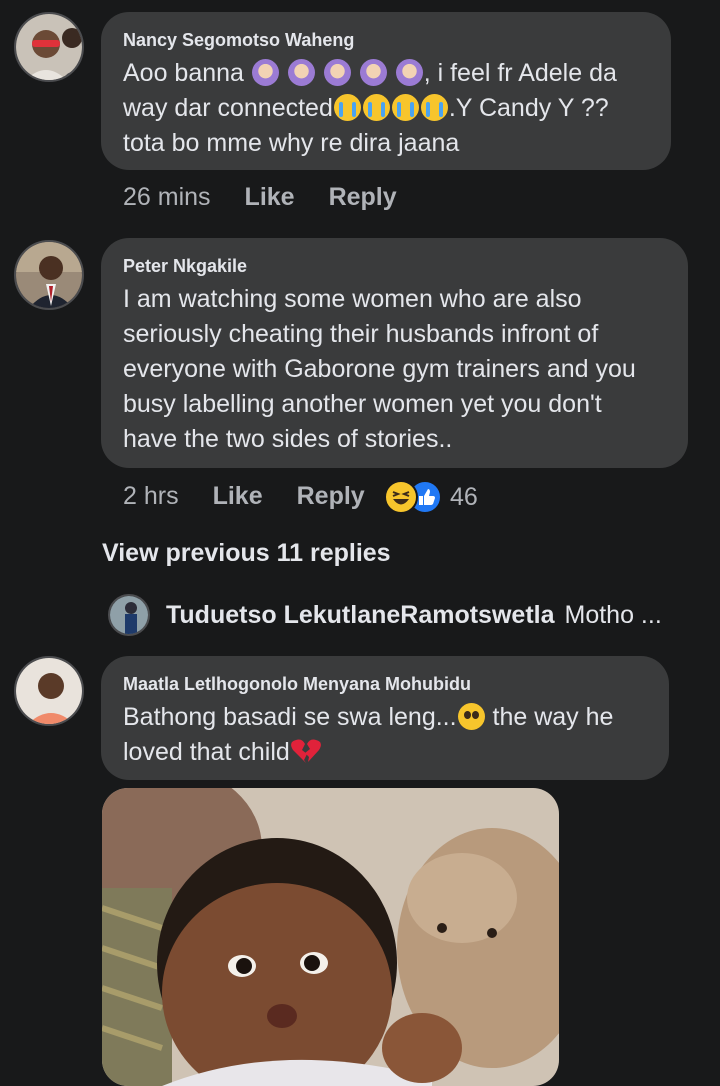 The image size is (720, 1086). Describe the element at coordinates (386, 40) in the screenshot. I see `comment-author: Nancy Segomotso Waheng` at that location.